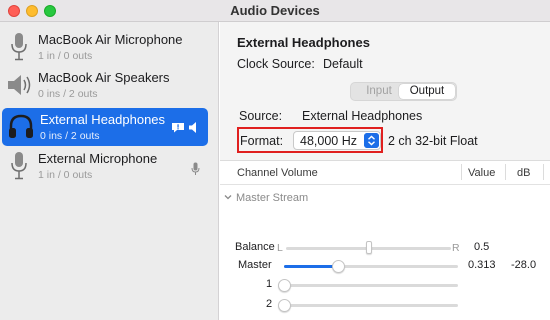 The width and height of the screenshot is (550, 320). I want to click on device-name: MacBook Air Microphone, so click(110, 39).